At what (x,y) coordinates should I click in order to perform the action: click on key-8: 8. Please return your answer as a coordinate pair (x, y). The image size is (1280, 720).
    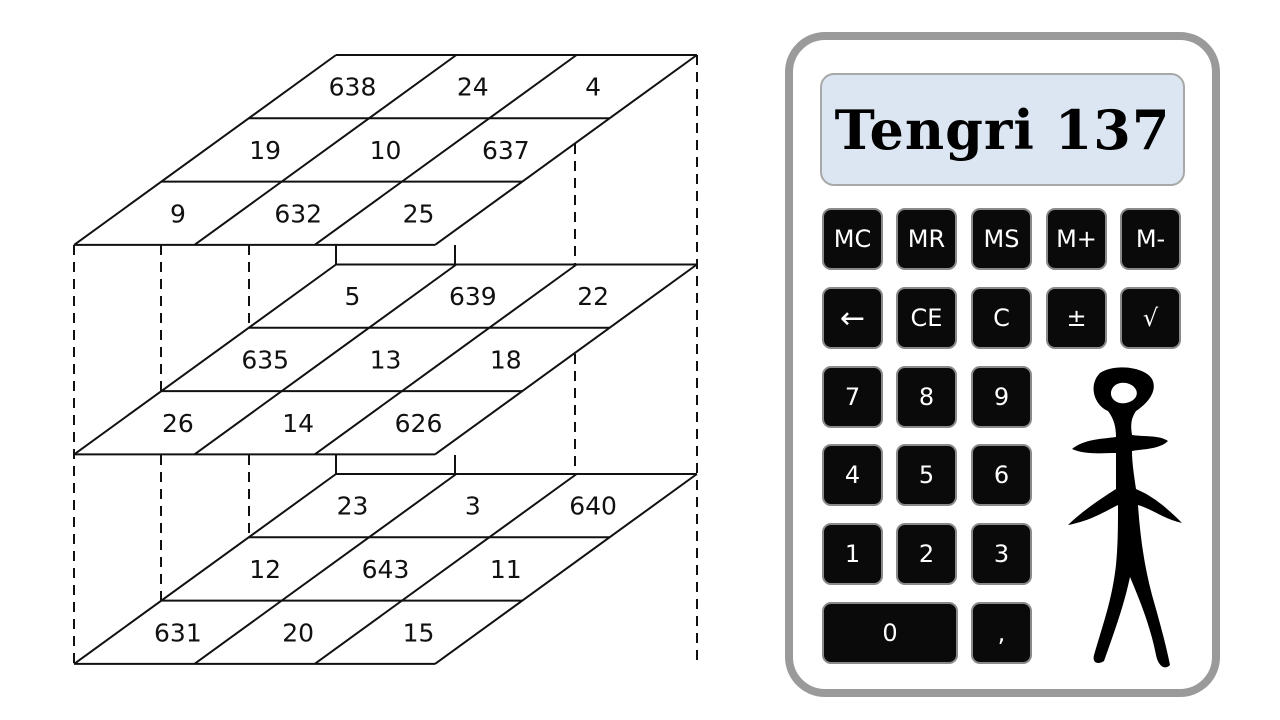
    Looking at the image, I should click on (926, 397).